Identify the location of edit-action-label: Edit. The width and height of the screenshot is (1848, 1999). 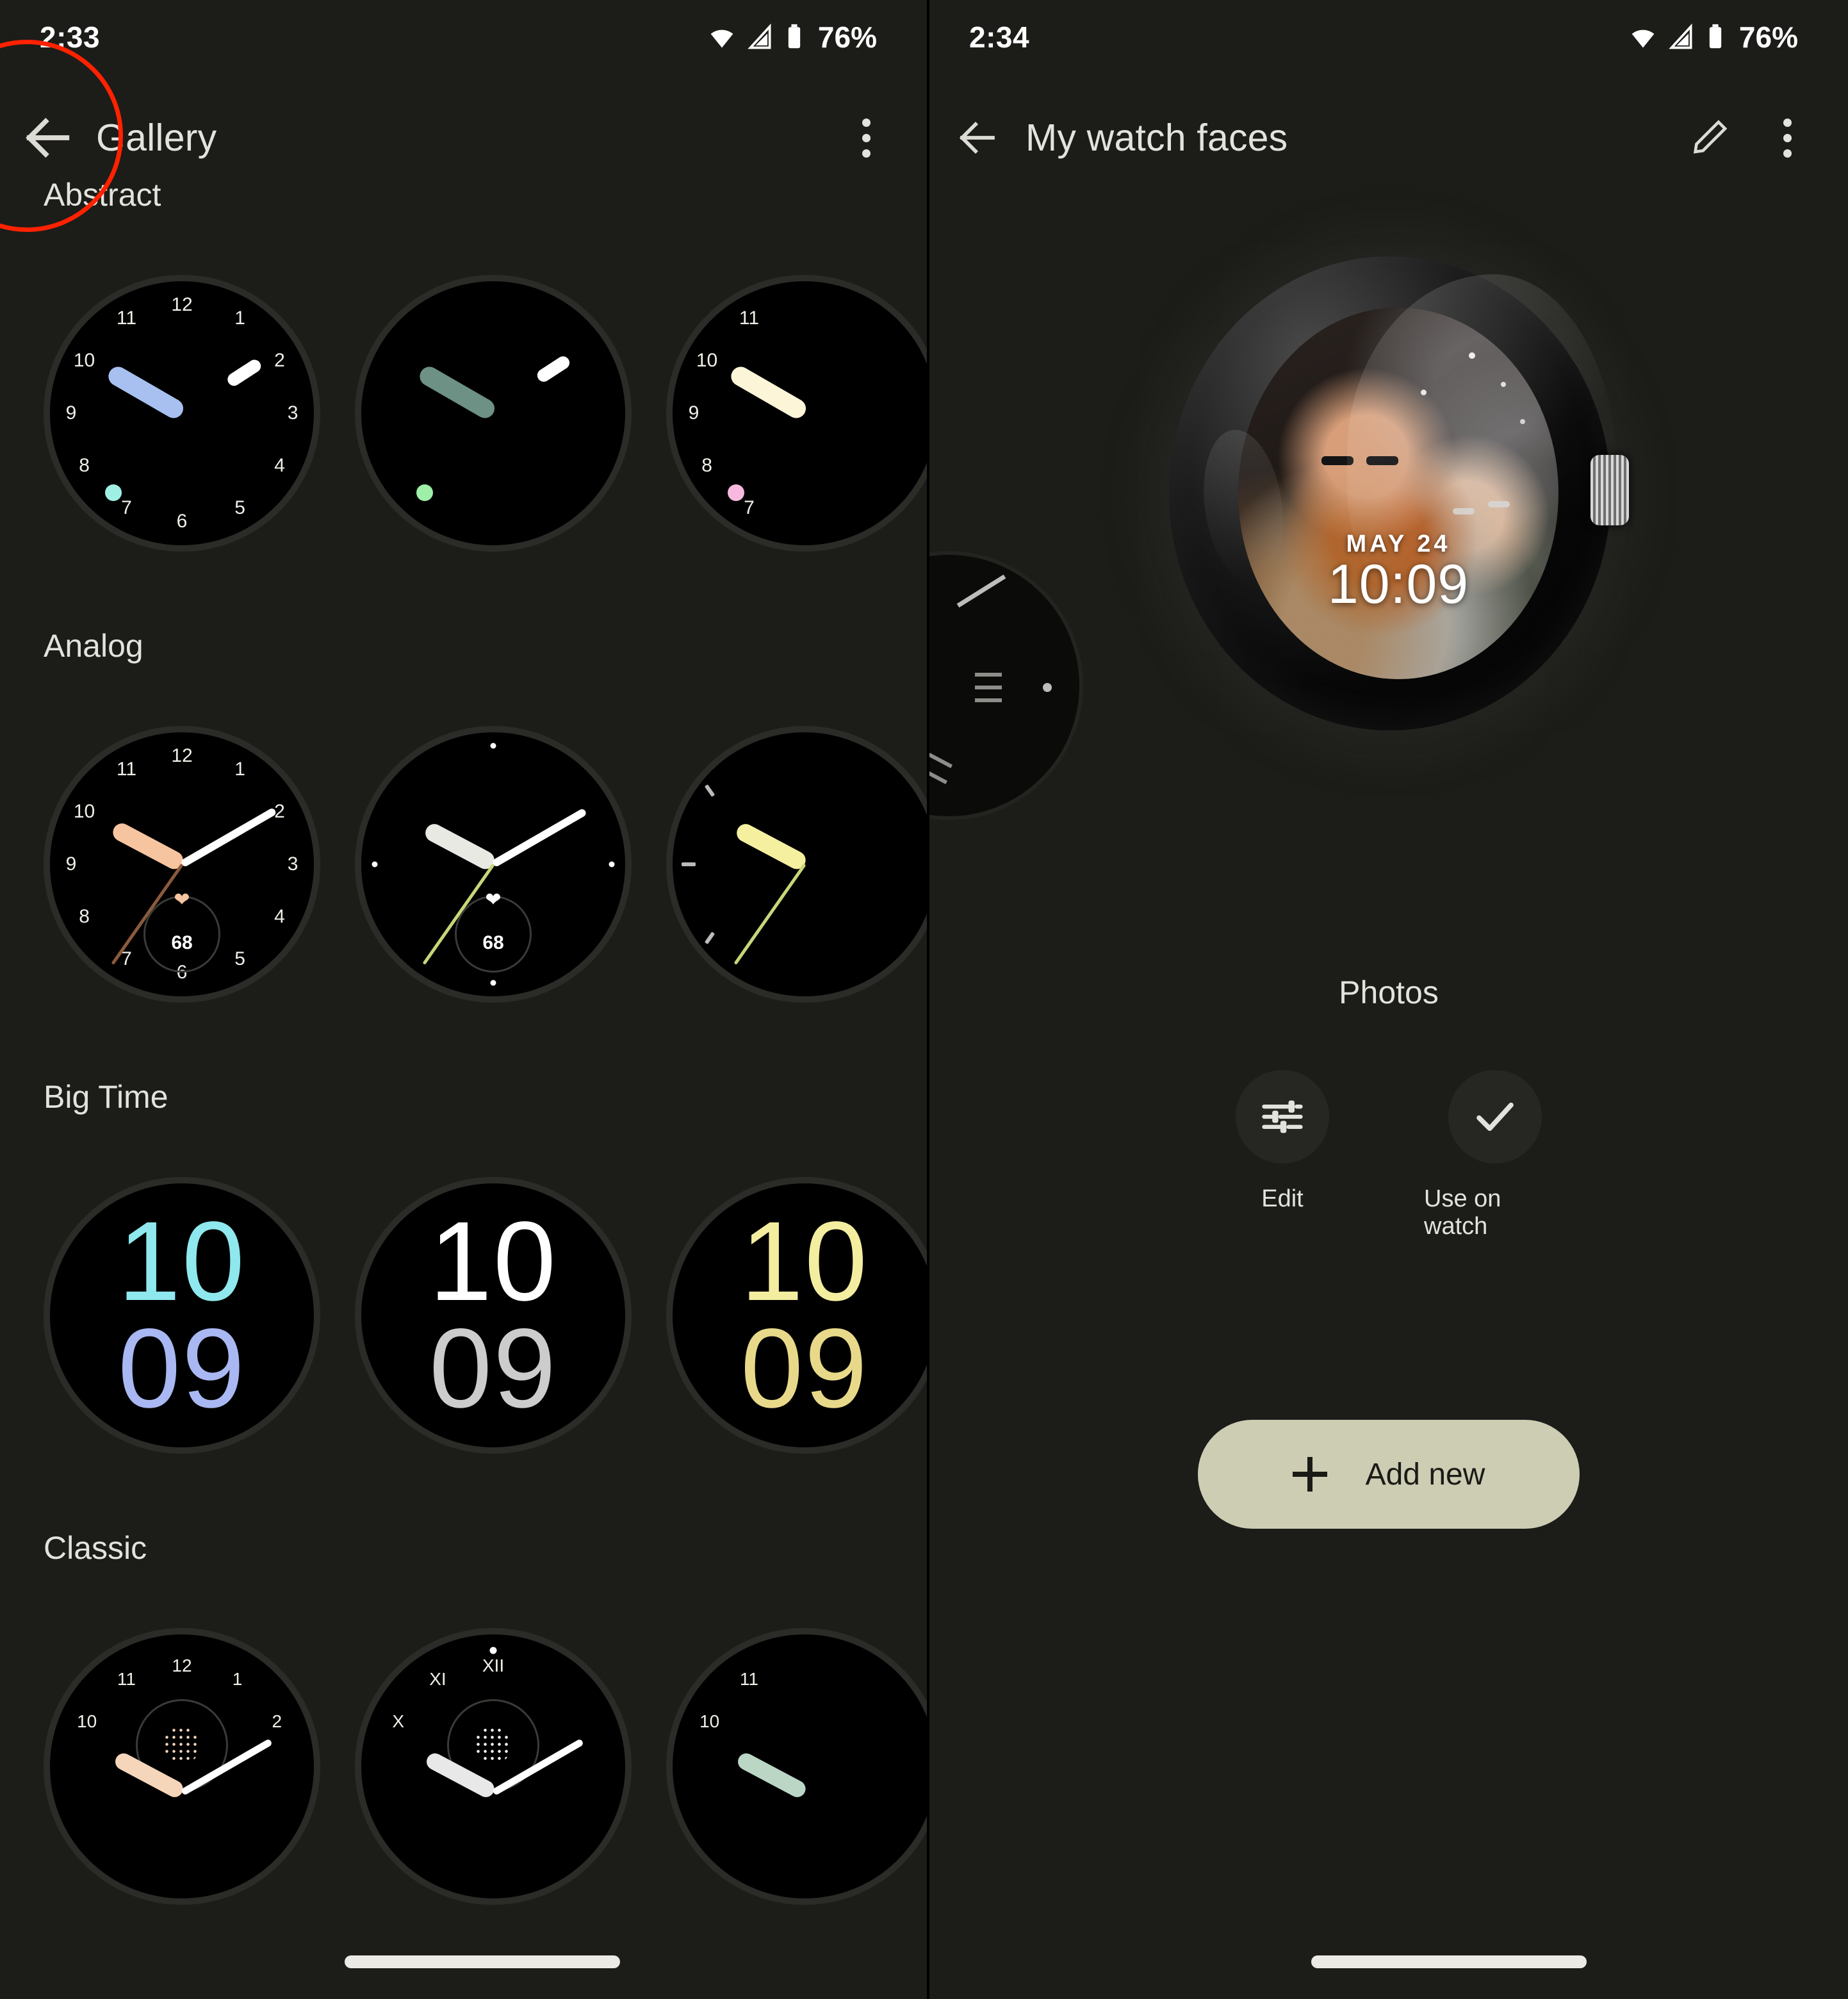
(1282, 1199).